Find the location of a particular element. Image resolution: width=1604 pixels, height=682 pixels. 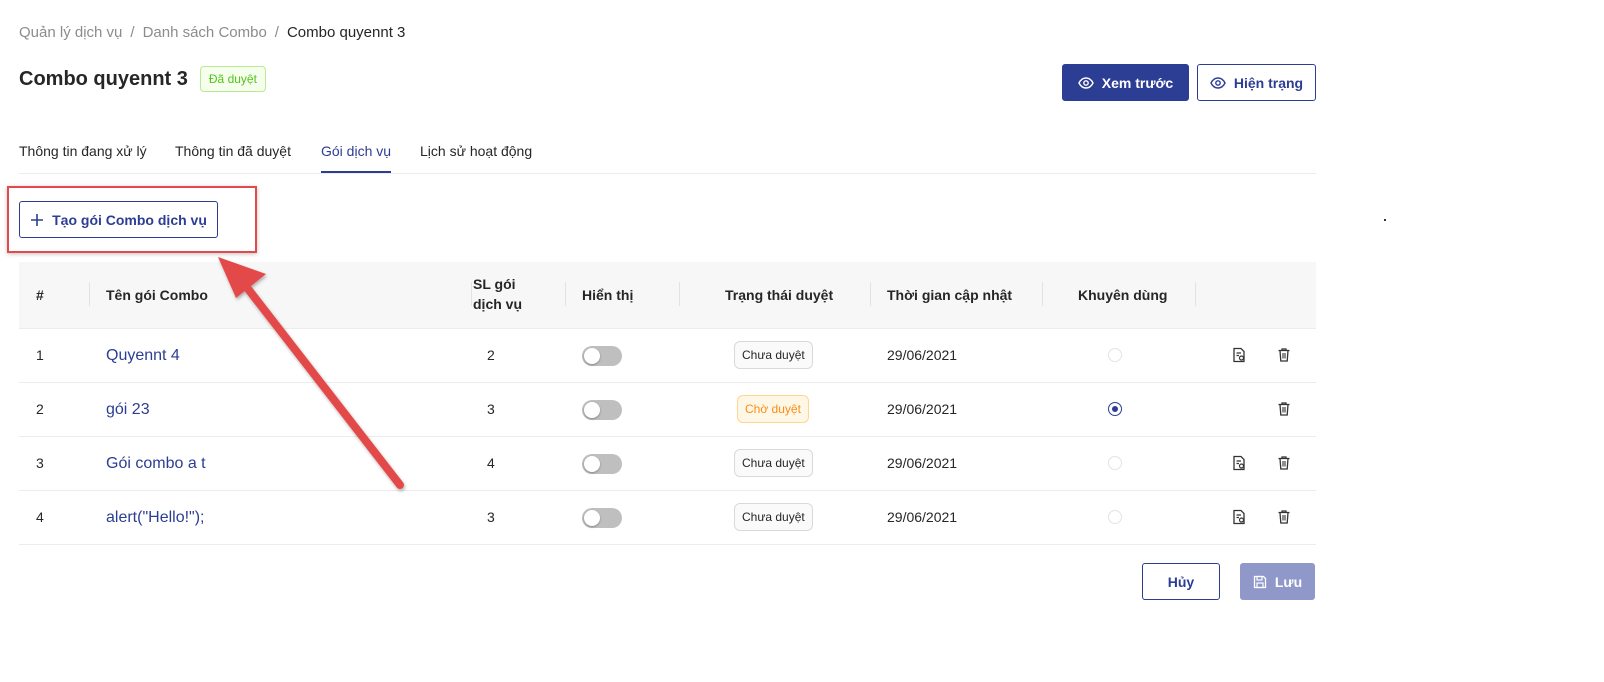

row-index: 4 is located at coordinates (40, 517).